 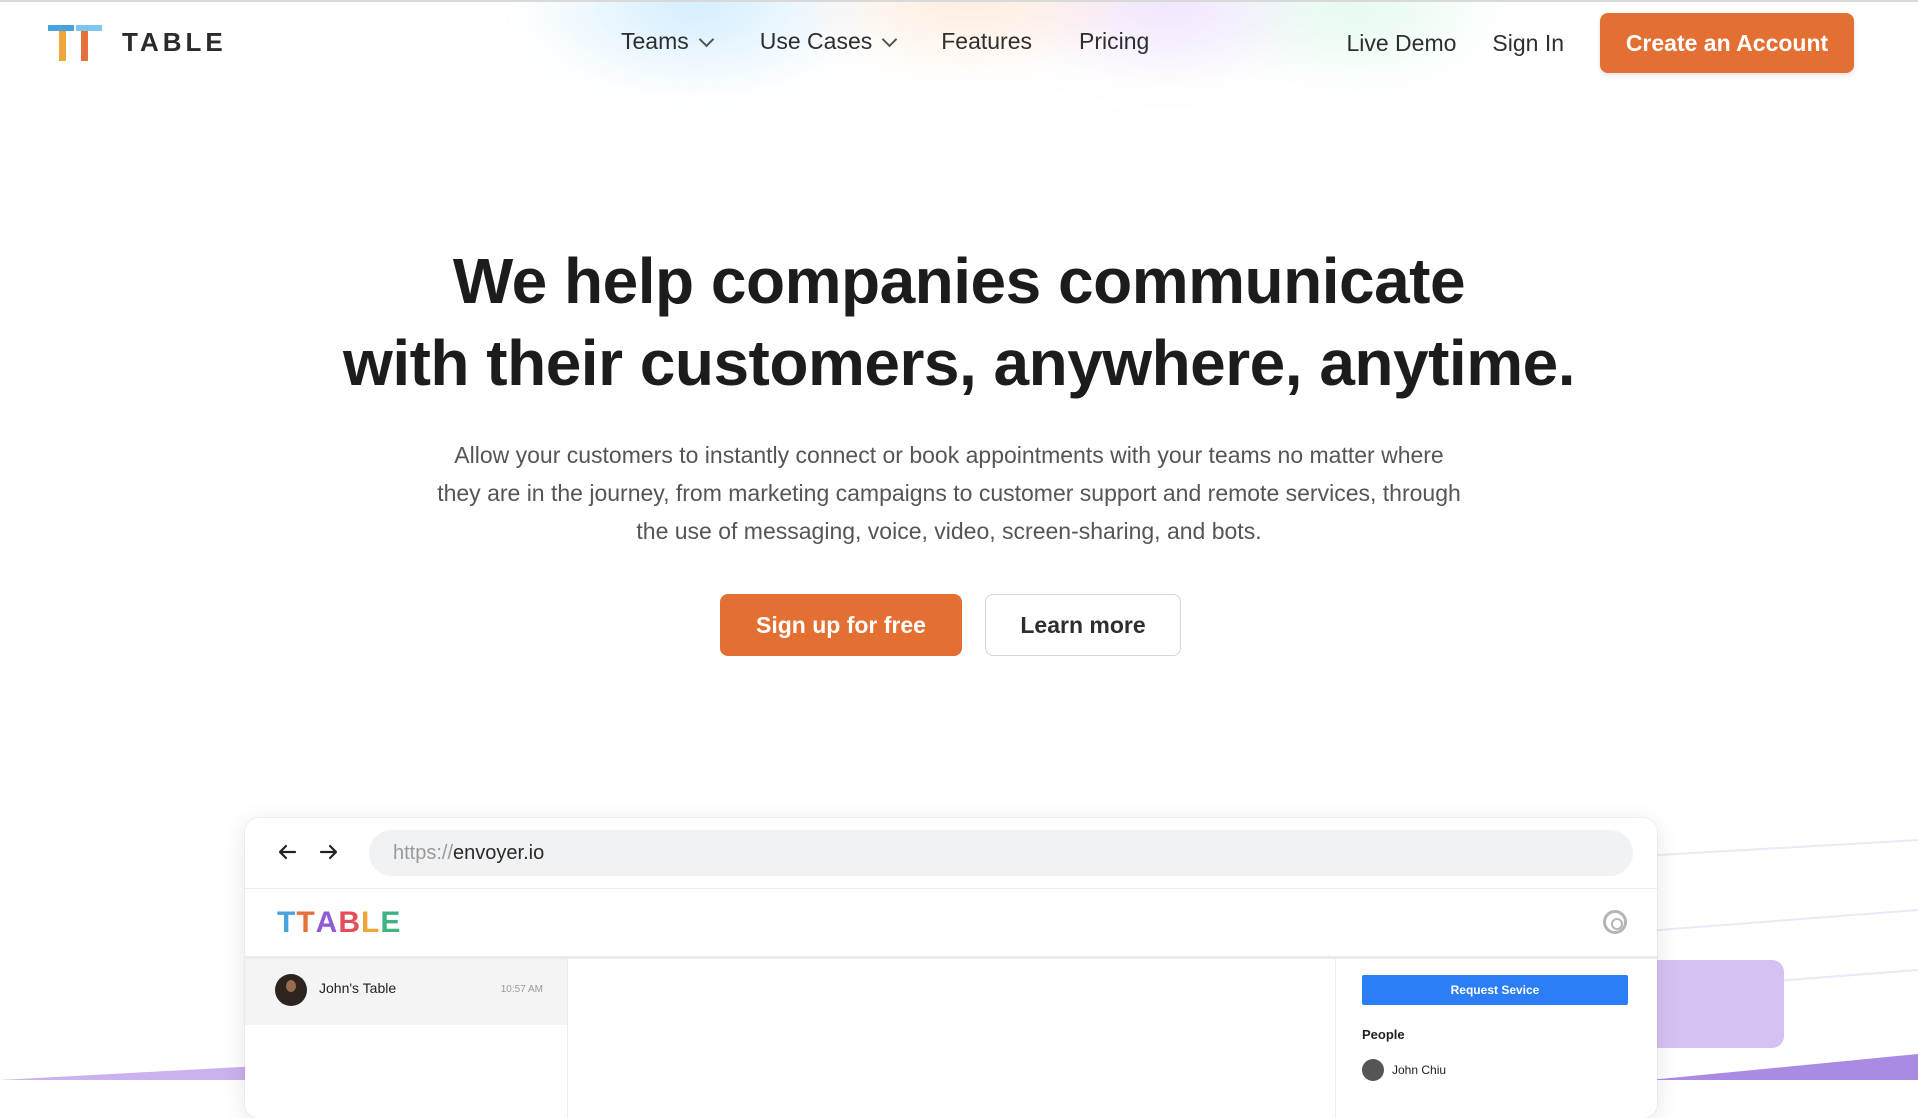 What do you see at coordinates (1528, 43) in the screenshot?
I see `sign-in-link: Sign In` at bounding box center [1528, 43].